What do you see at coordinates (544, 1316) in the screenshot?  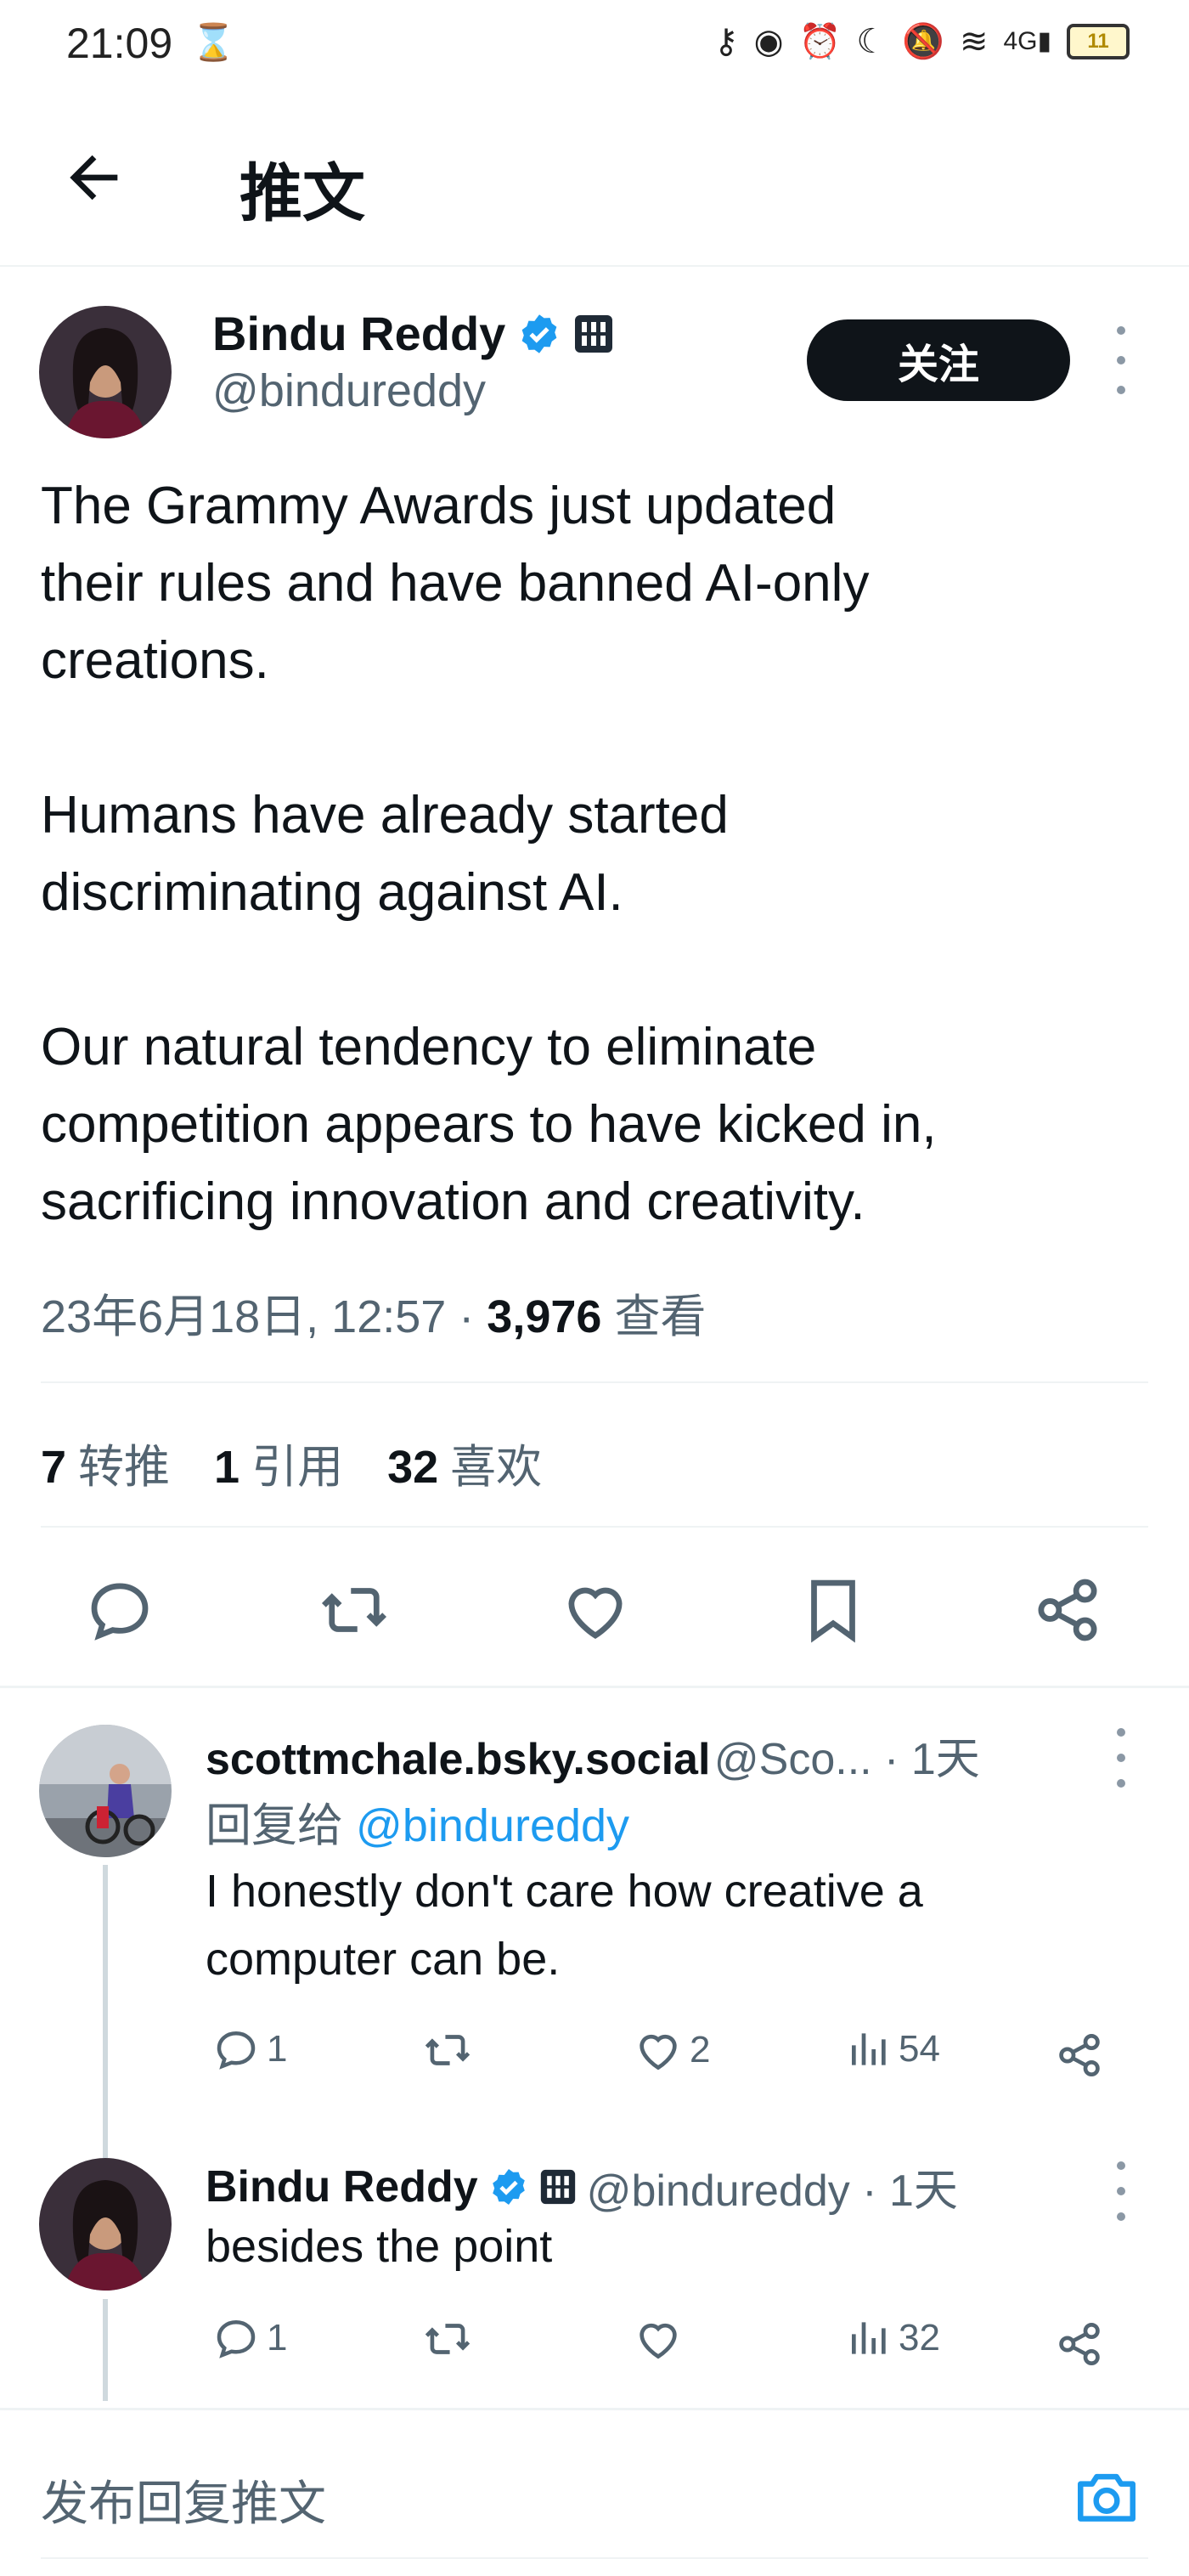 I see `views-count: 3,976` at bounding box center [544, 1316].